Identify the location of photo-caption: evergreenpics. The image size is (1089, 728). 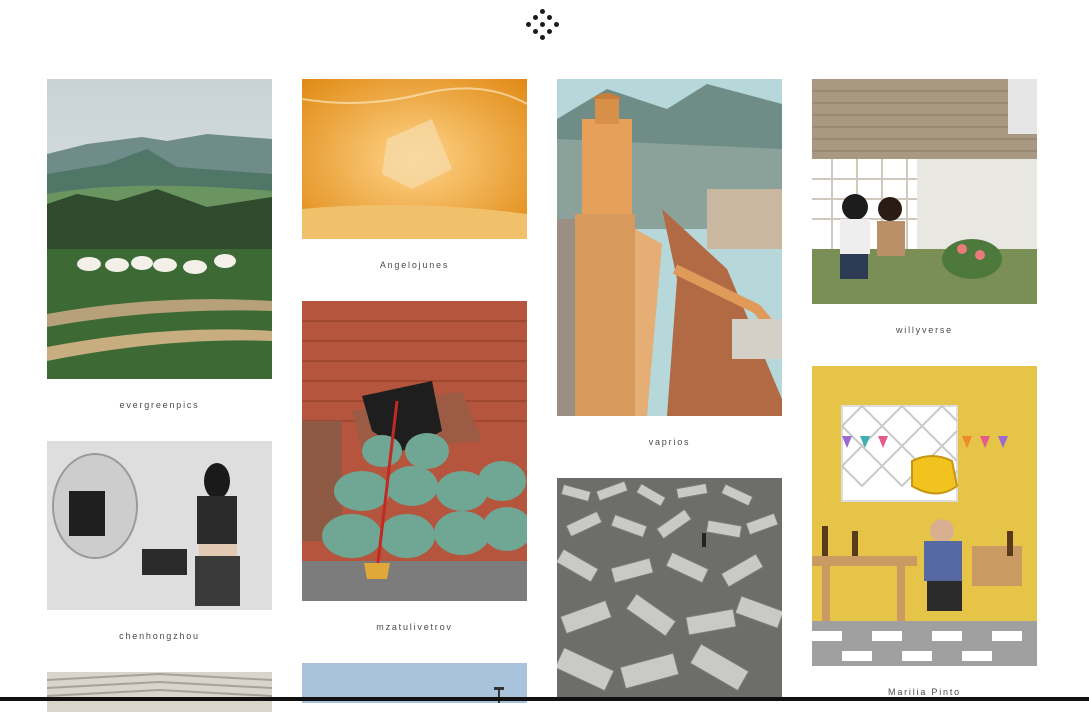
(159, 410).